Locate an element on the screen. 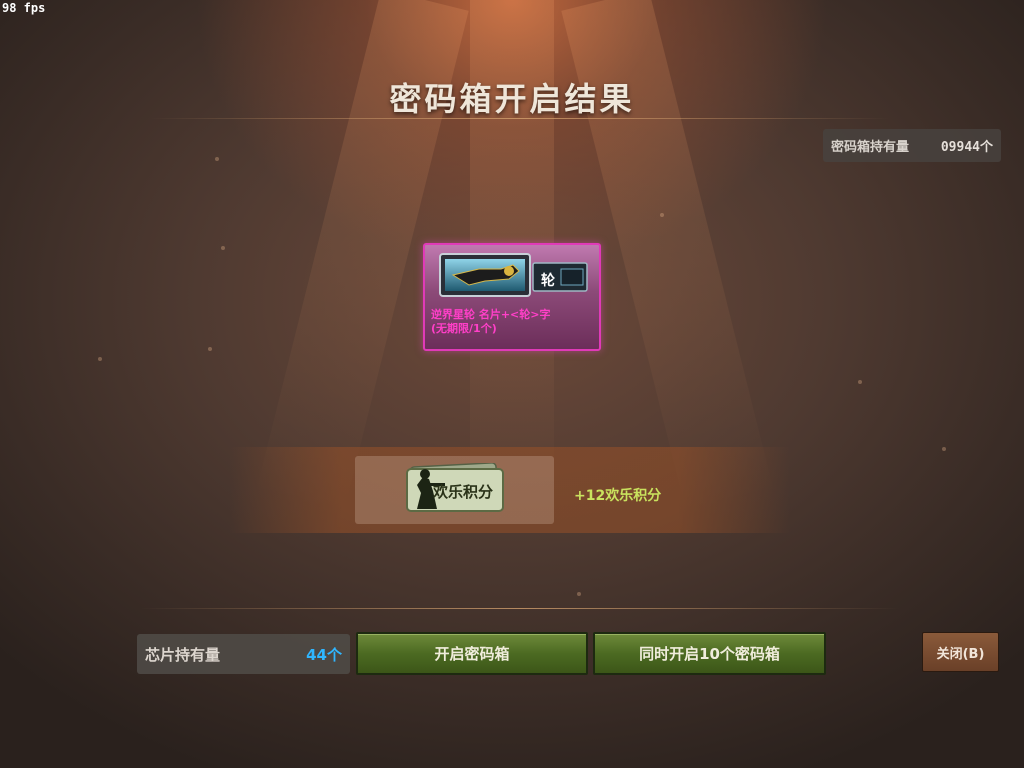  chip-holding-display: 芯片持有量 44个 is located at coordinates (243, 654).